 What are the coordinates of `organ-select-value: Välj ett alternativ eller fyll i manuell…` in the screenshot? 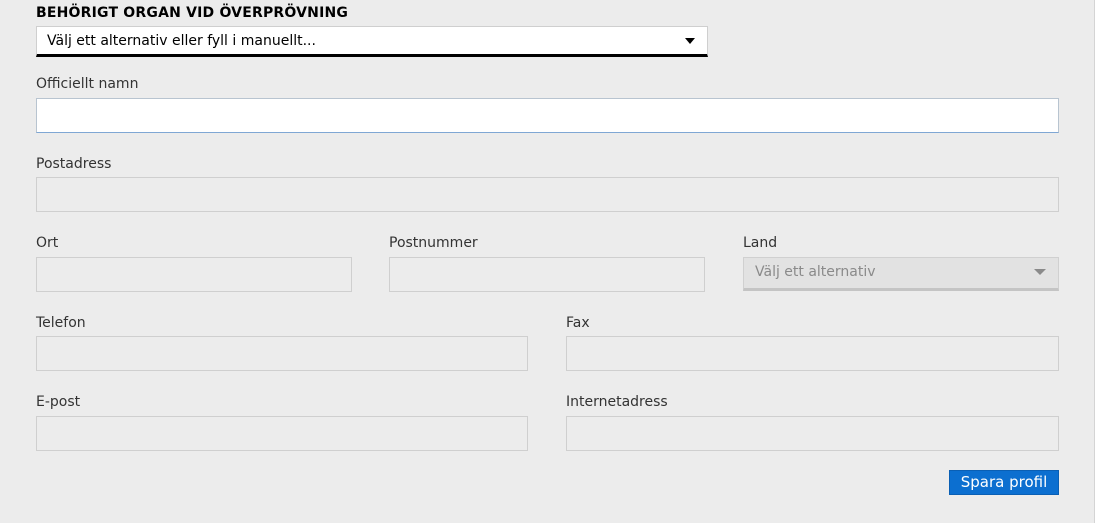 It's located at (181, 41).